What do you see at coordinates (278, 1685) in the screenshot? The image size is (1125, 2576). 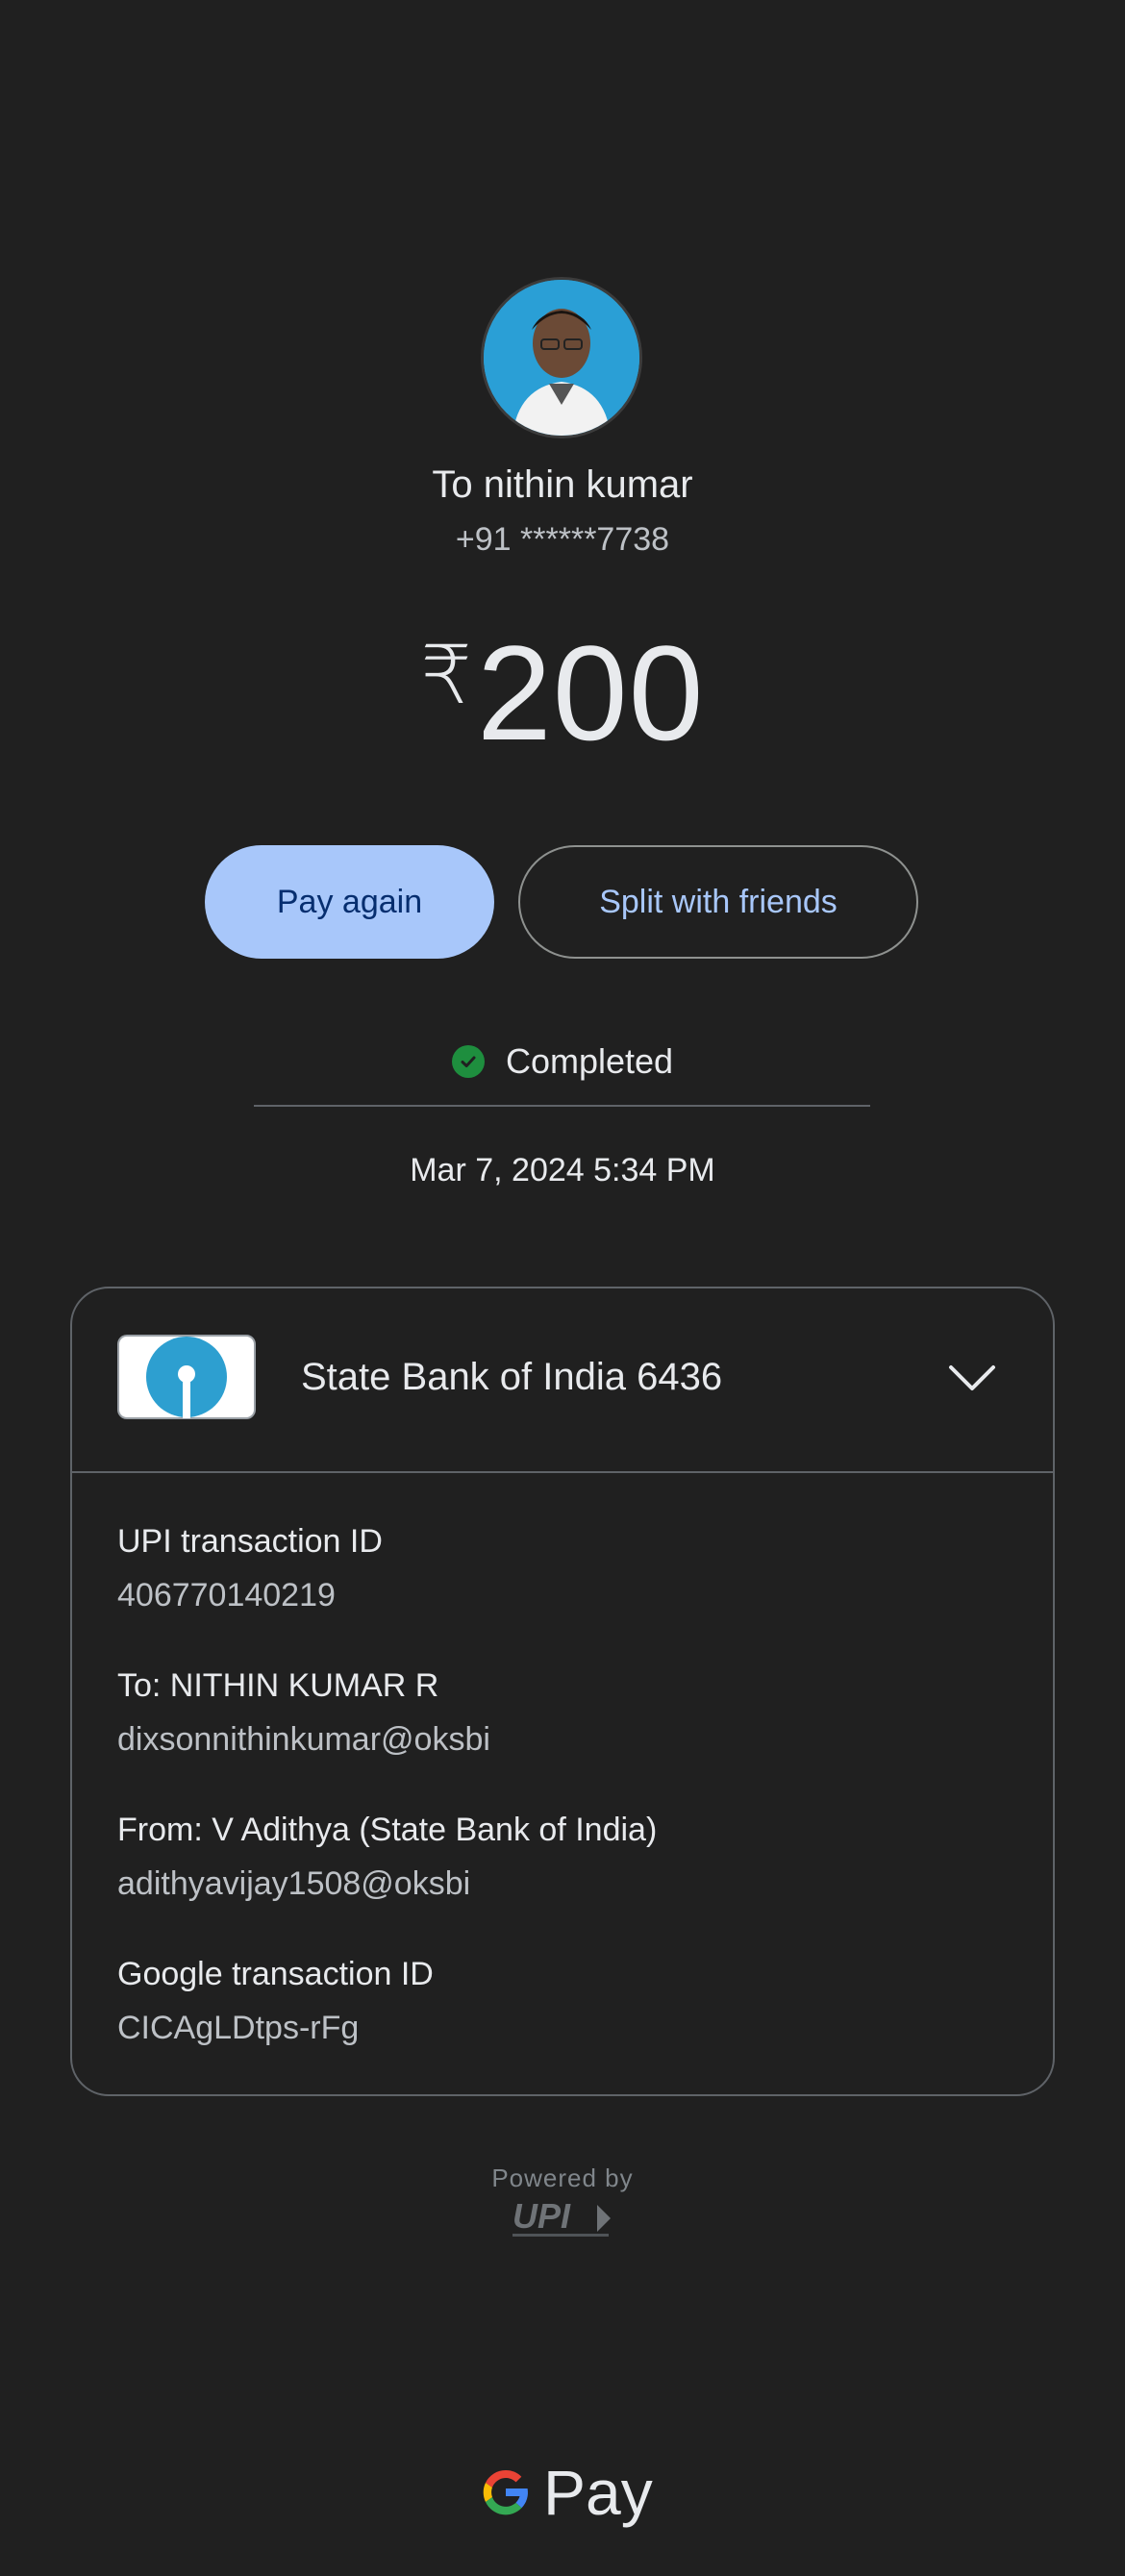 I see `to-label: To: NITHIN KUMAR R` at bounding box center [278, 1685].